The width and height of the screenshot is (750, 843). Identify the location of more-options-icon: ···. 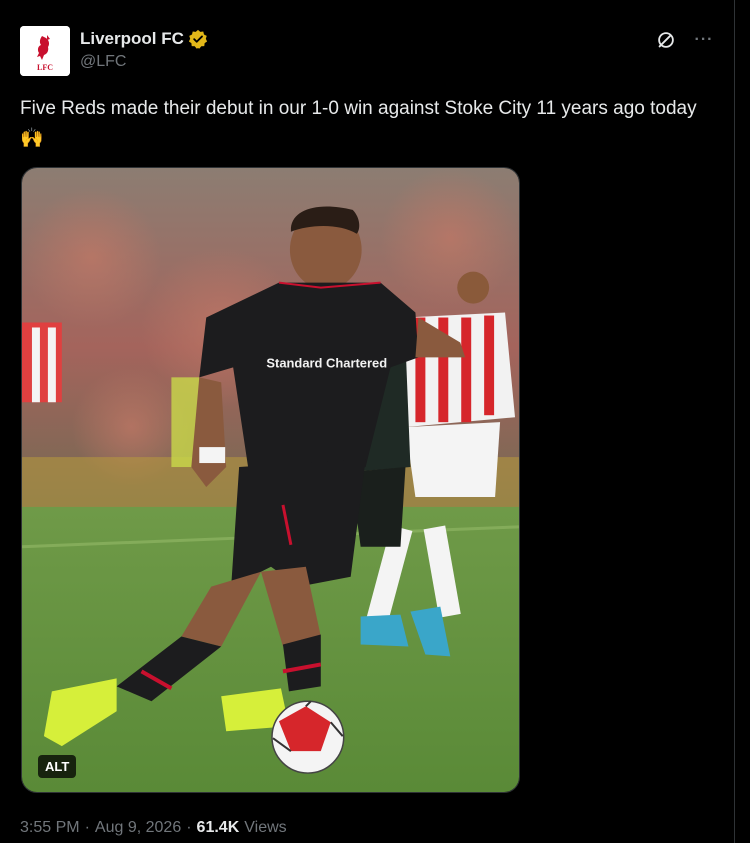
(704, 40).